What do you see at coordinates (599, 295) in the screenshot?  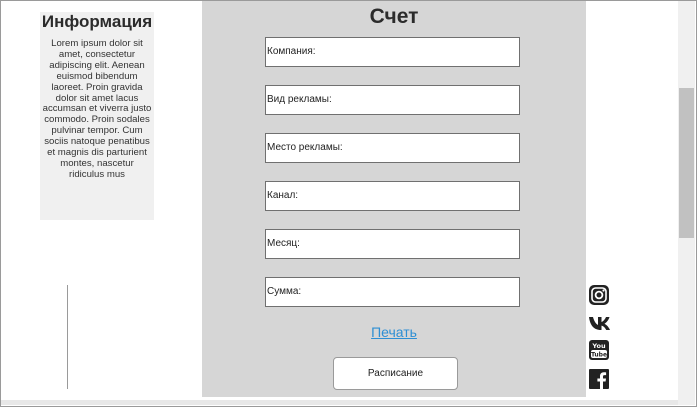 I see `instagram-icon` at bounding box center [599, 295].